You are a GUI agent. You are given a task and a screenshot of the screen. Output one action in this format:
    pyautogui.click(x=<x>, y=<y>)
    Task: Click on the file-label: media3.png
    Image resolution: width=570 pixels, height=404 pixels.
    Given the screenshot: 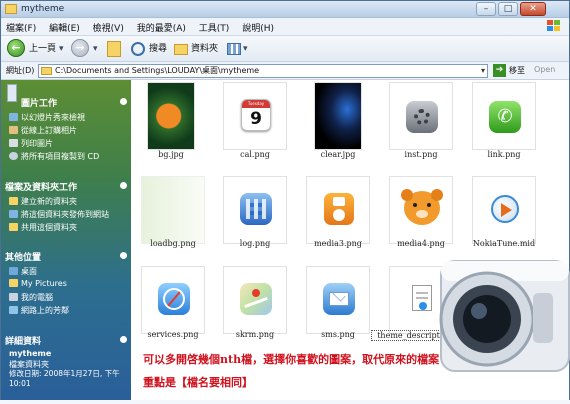 What is the action you would take?
    pyautogui.click(x=338, y=243)
    